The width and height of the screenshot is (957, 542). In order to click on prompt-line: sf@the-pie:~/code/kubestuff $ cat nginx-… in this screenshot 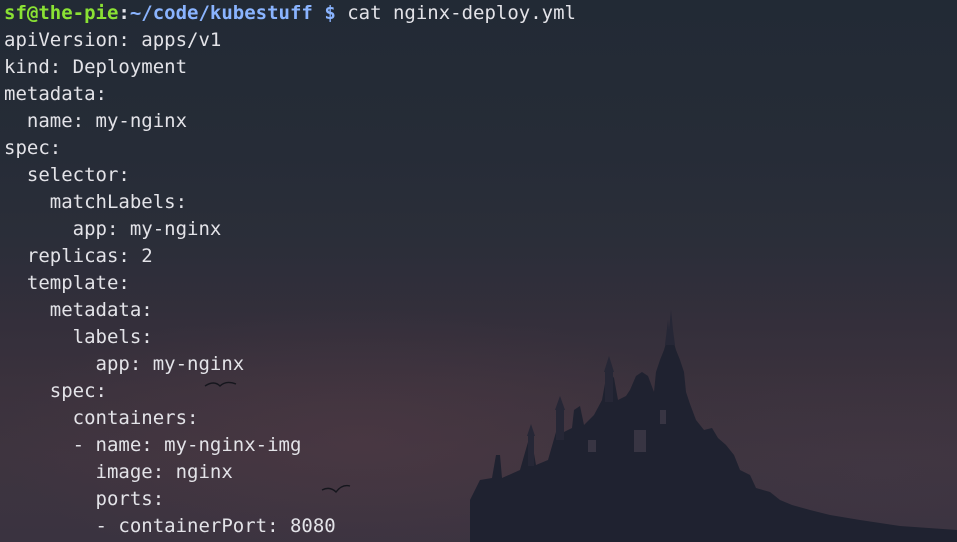, I will do `click(478, 13)`.